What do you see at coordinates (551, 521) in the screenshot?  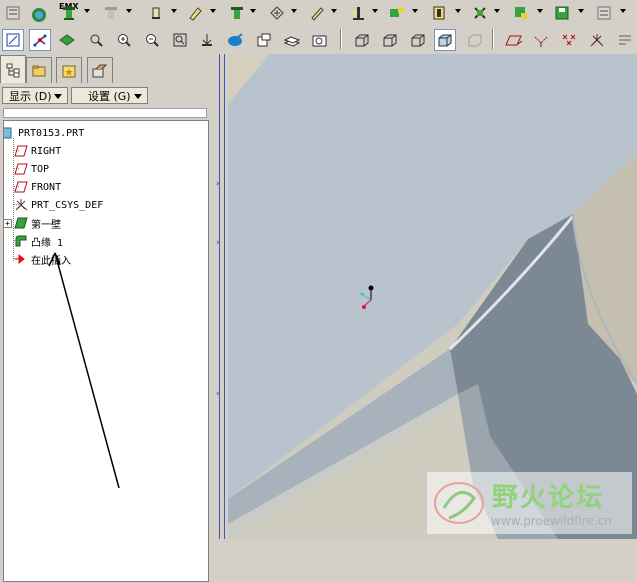 I see `watermark-url: www.proewildfire.cn` at bounding box center [551, 521].